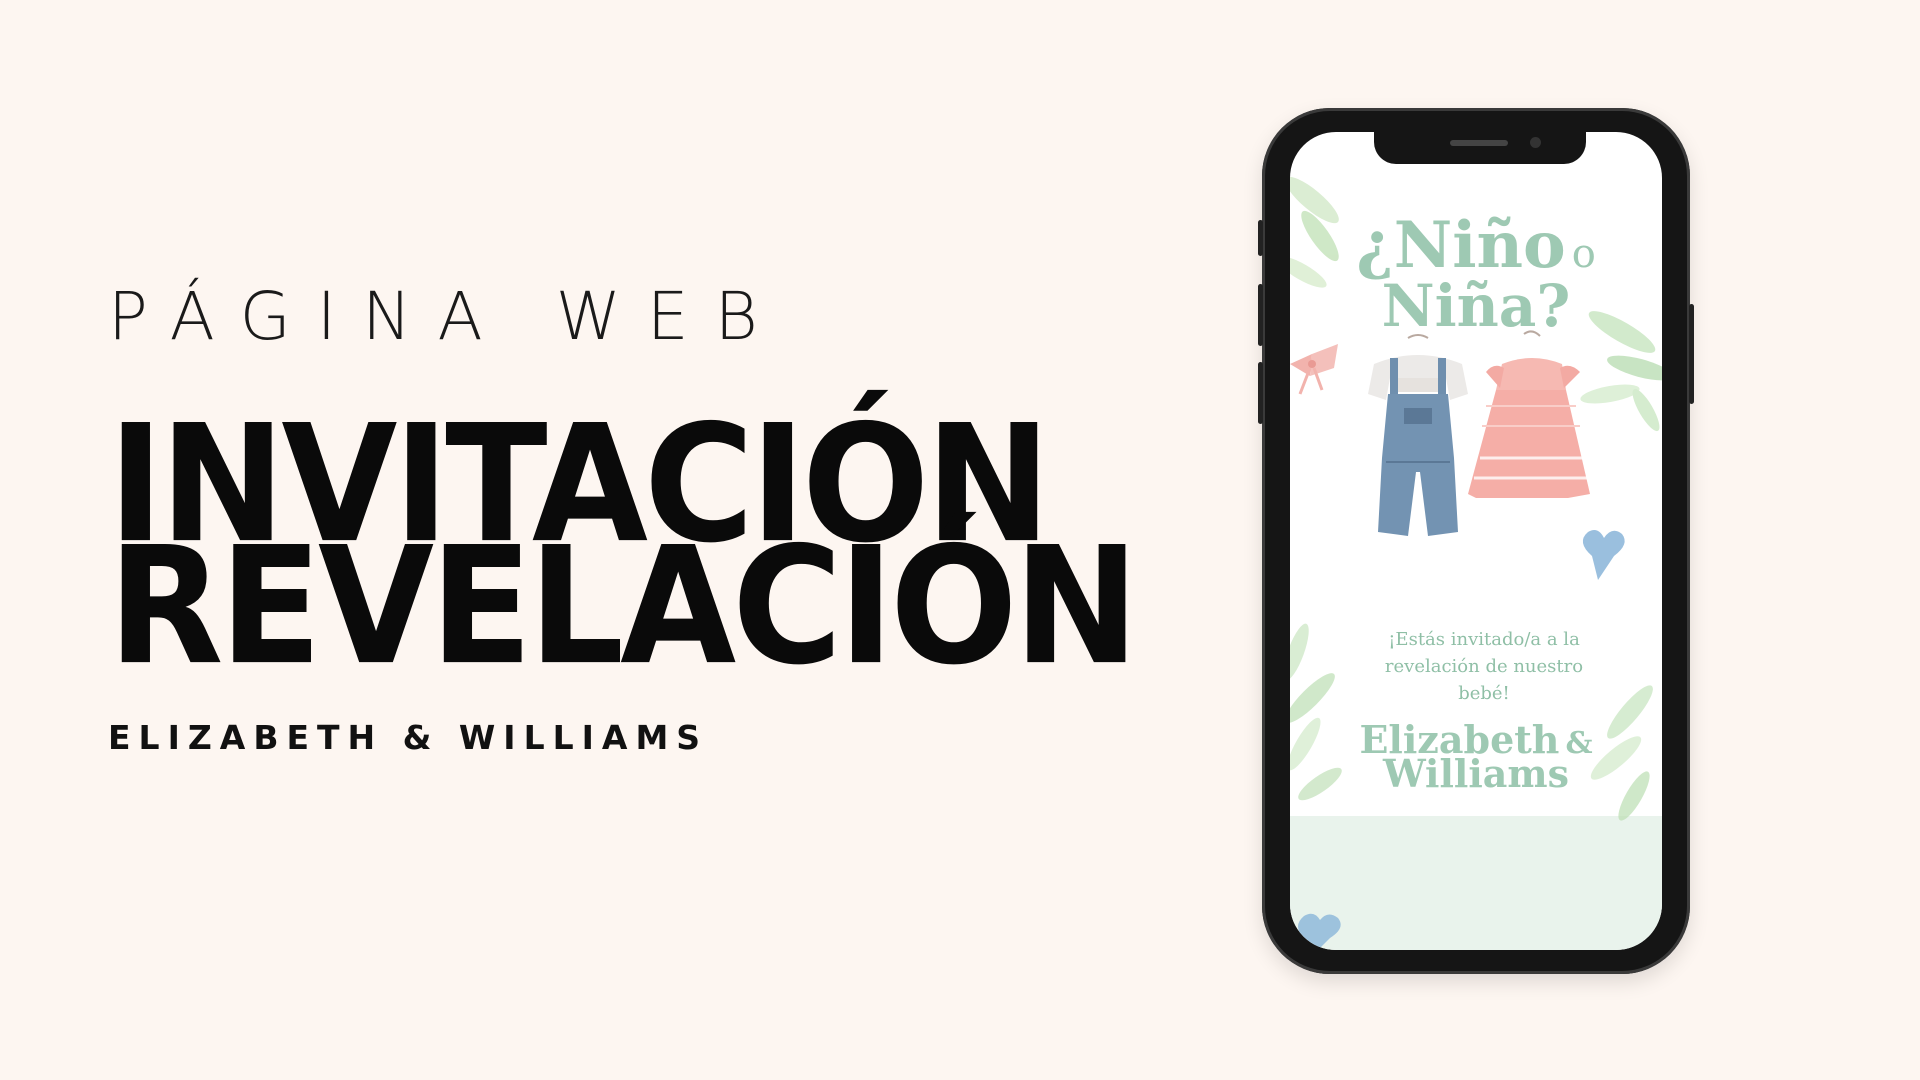 The width and height of the screenshot is (1920, 1080). What do you see at coordinates (1484, 693) in the screenshot?
I see `message-line-3: bebé!` at bounding box center [1484, 693].